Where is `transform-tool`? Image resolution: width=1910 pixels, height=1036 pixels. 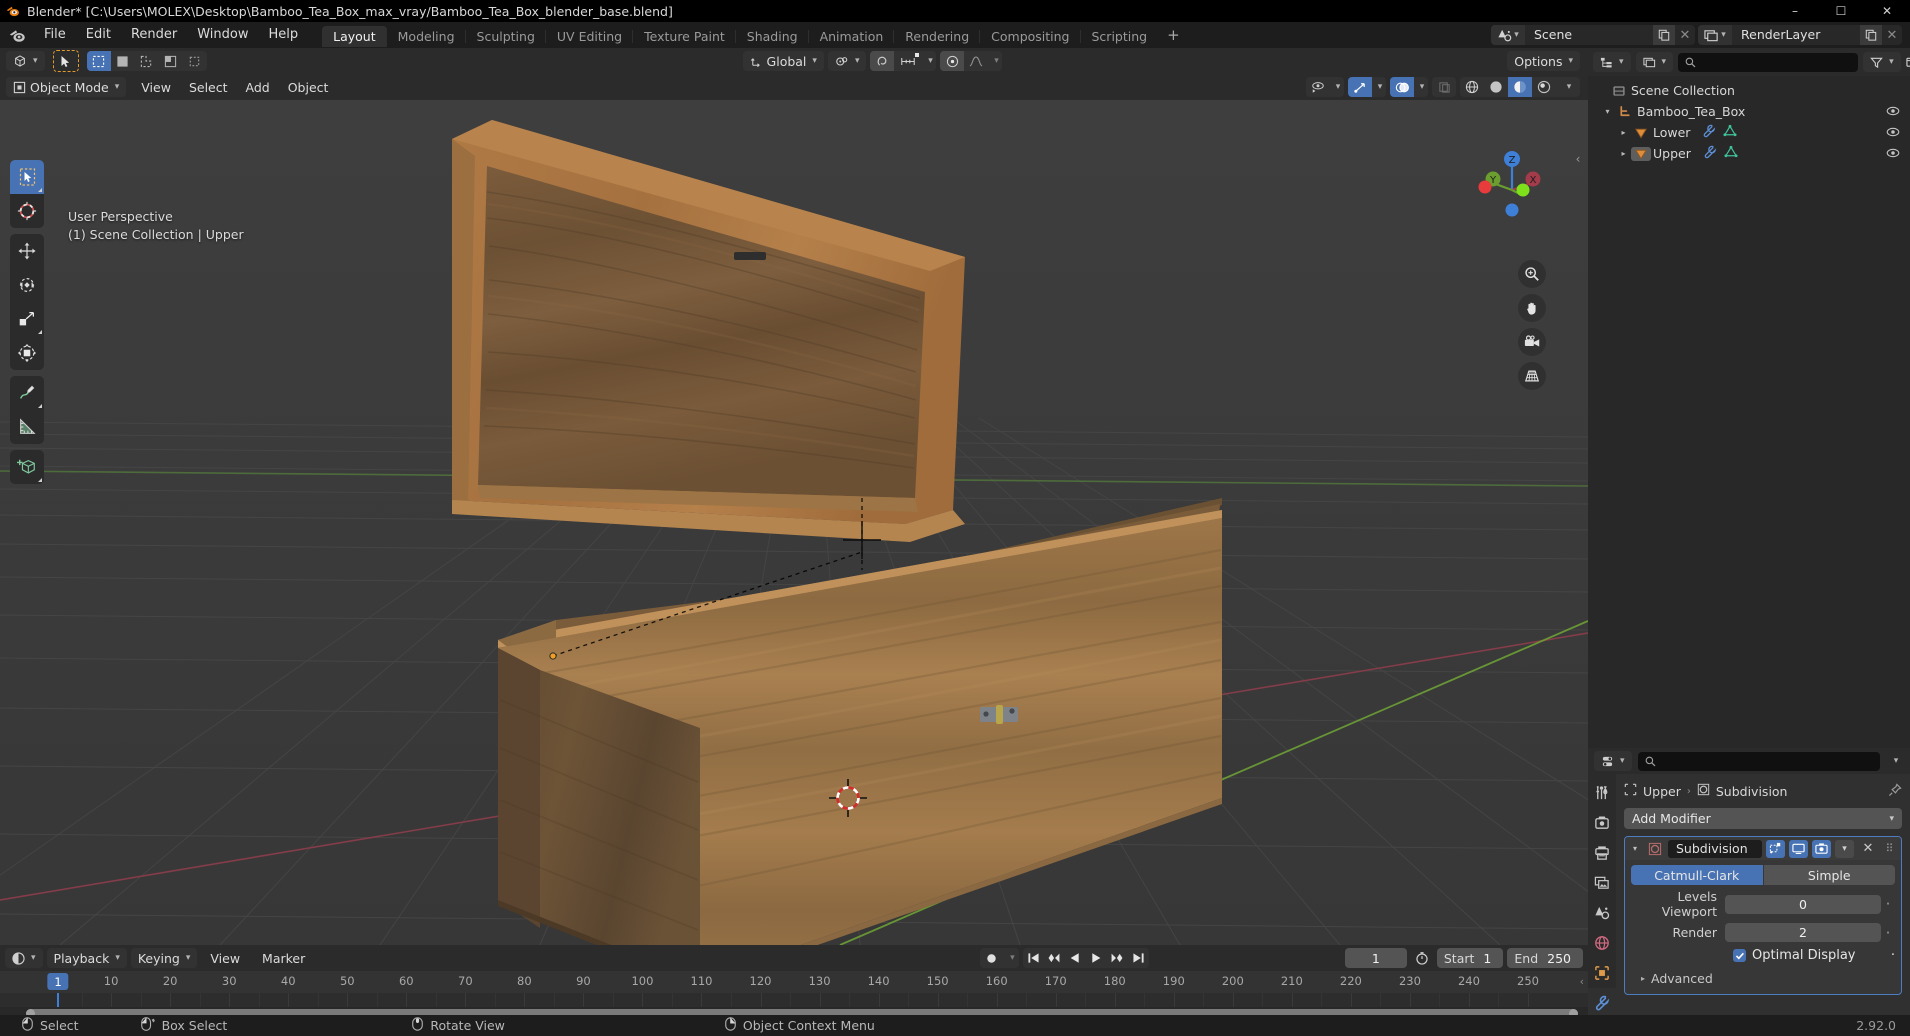
transform-tool is located at coordinates (27, 353).